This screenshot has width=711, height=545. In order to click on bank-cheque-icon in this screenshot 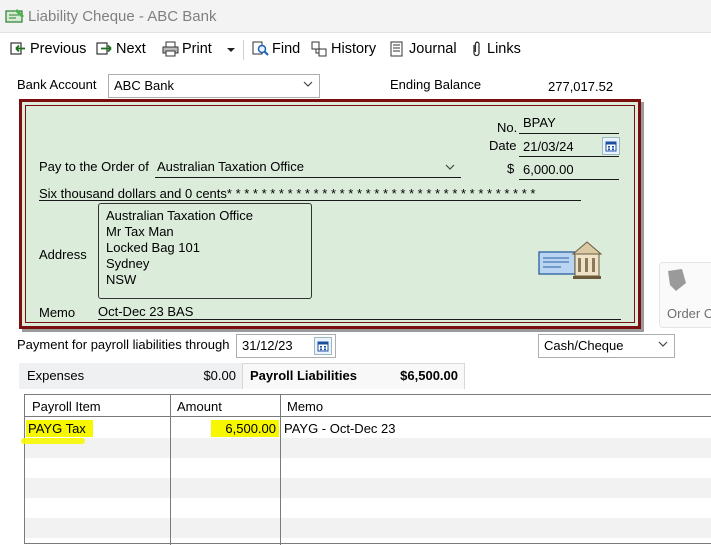, I will do `click(570, 260)`.